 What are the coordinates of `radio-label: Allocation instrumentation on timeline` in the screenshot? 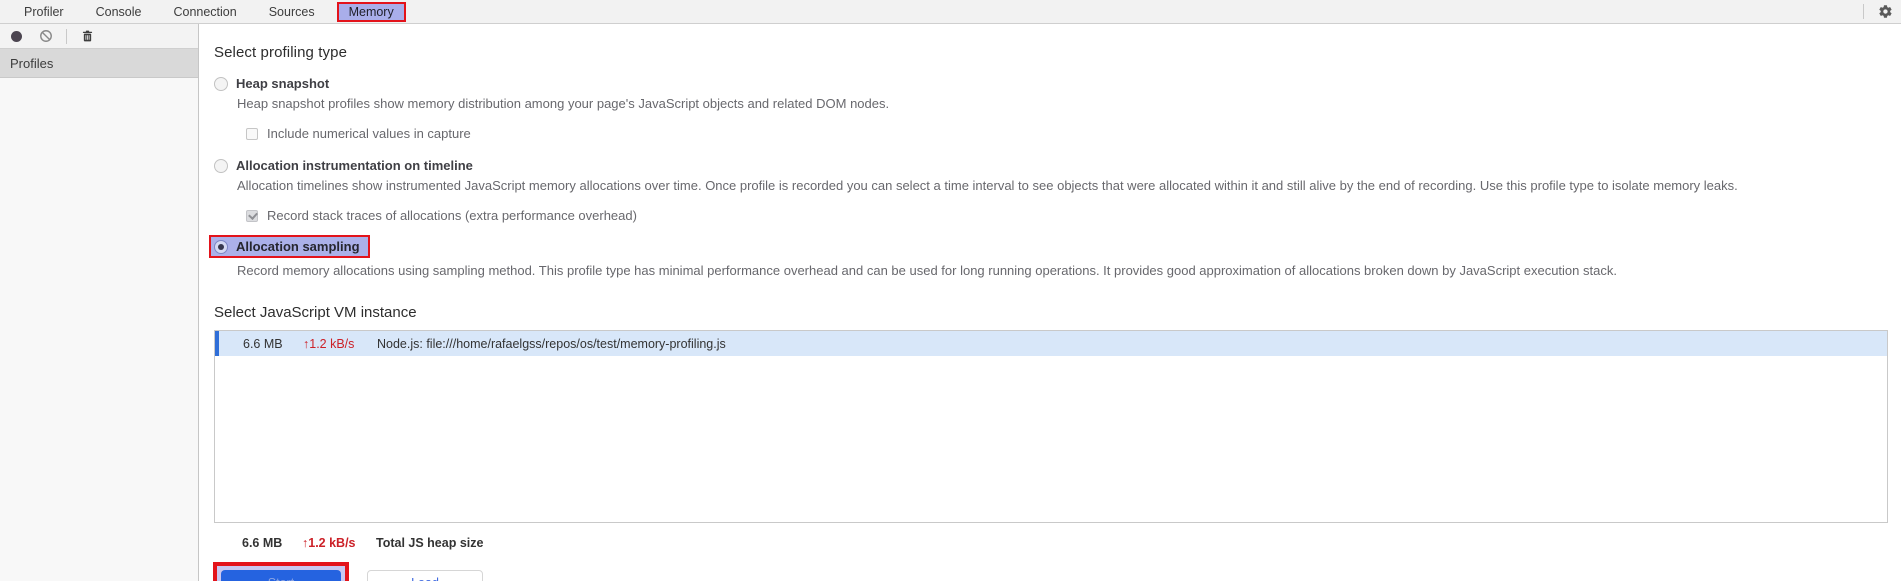 It's located at (354, 165).